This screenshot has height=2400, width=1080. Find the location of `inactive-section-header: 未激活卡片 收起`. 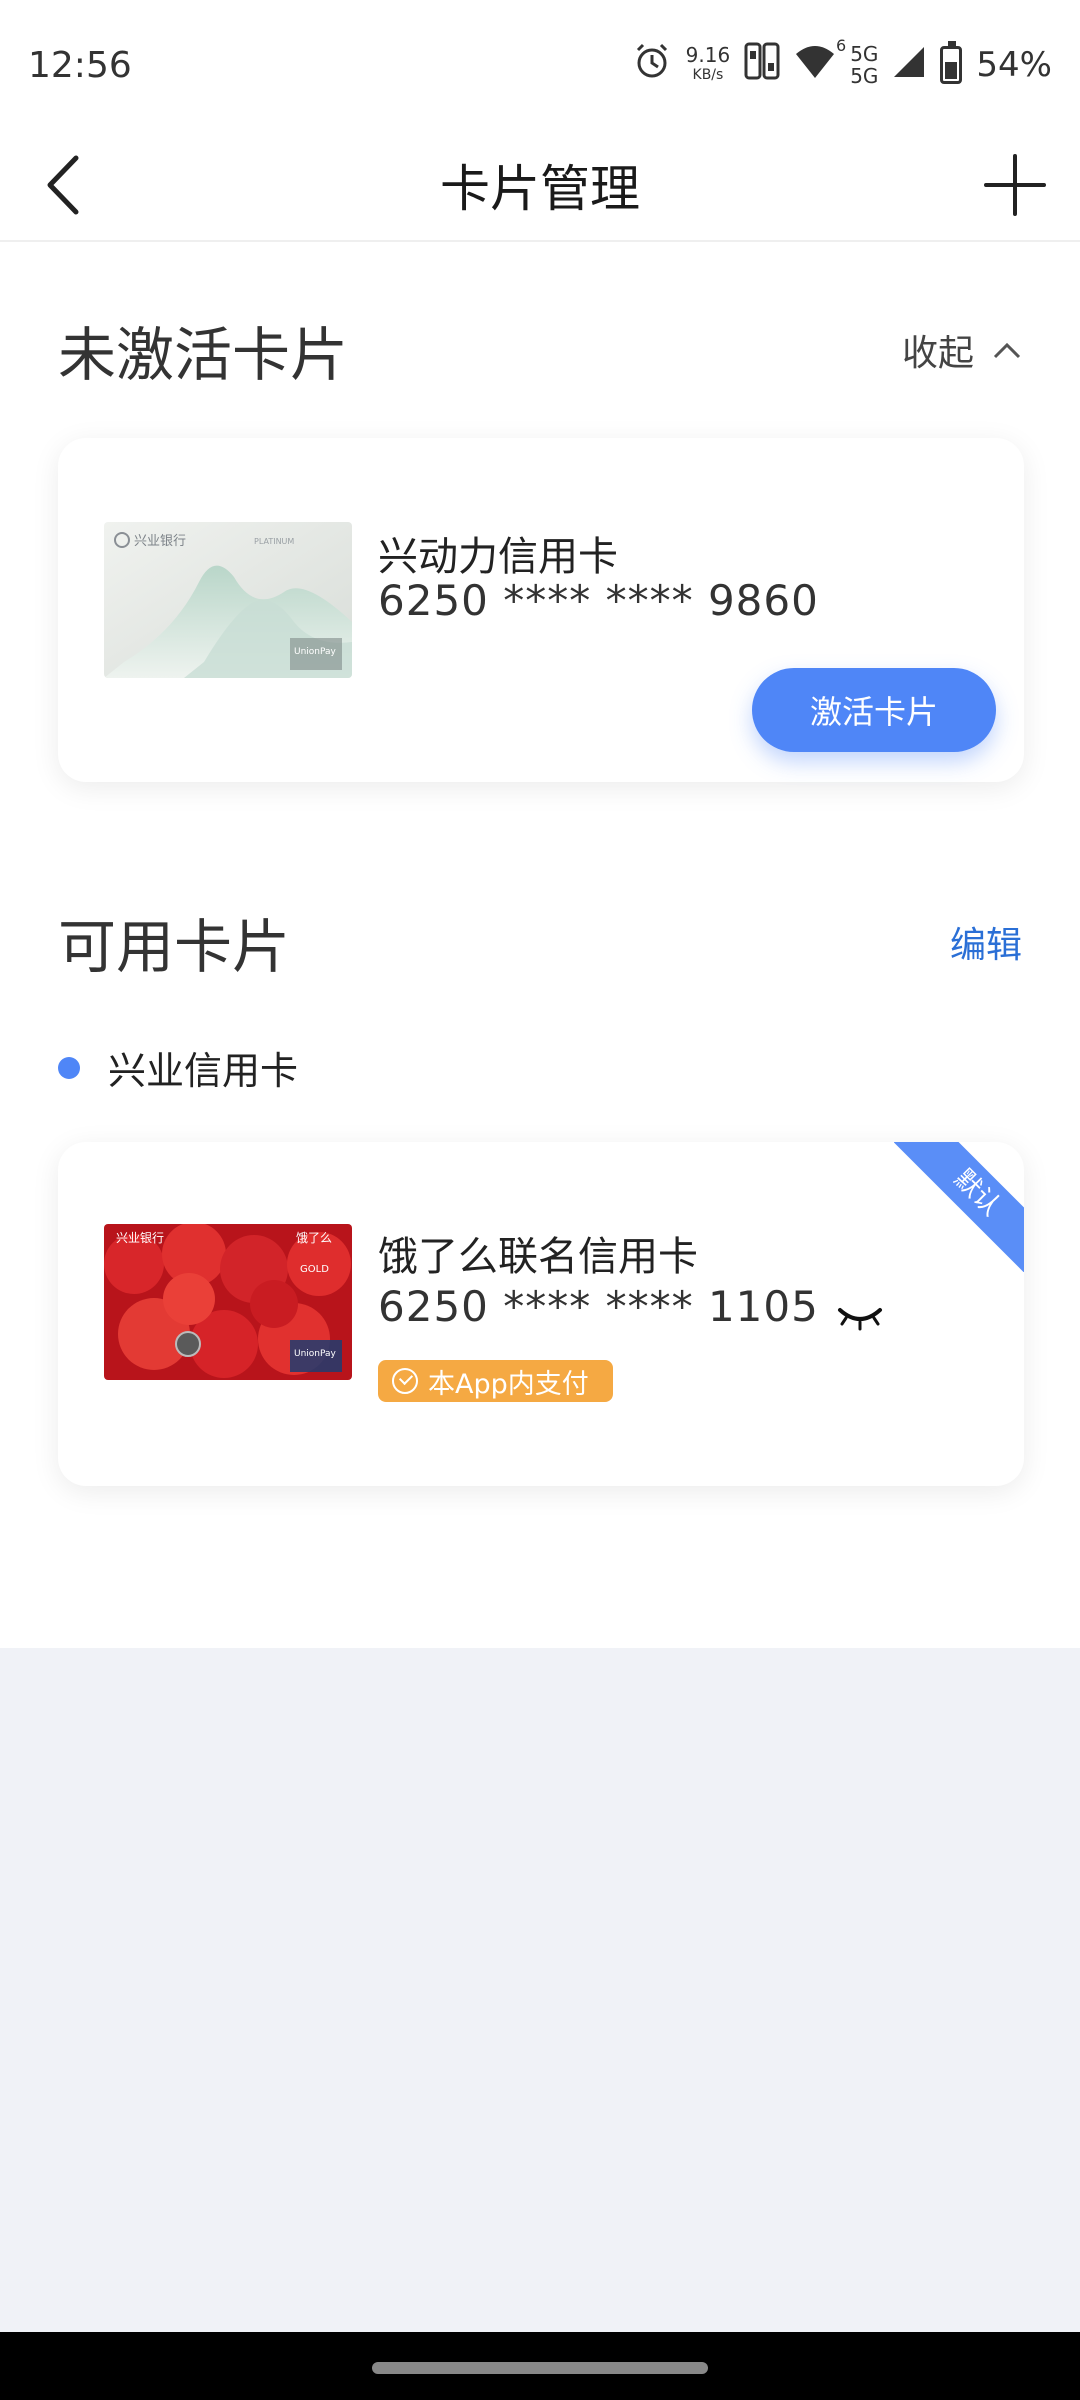

inactive-section-header: 未激活卡片 收起 is located at coordinates (540, 350).